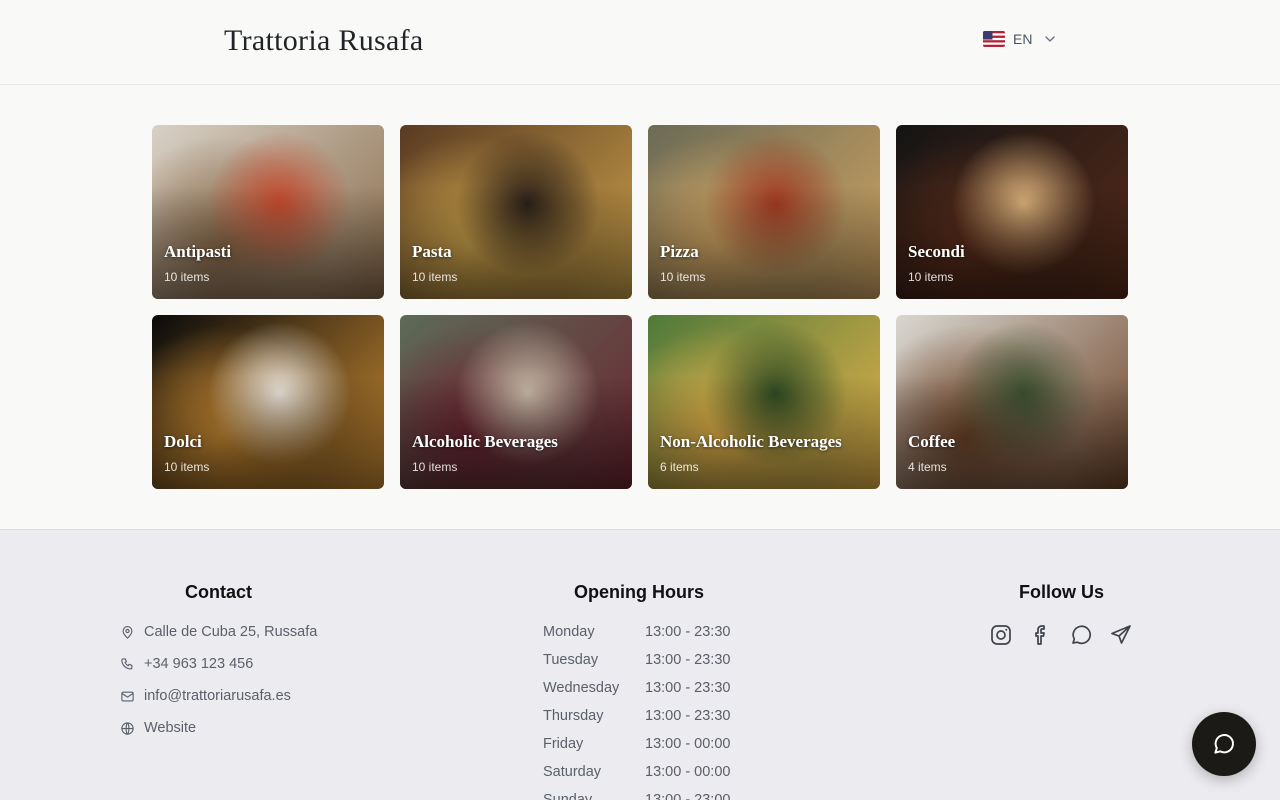  Describe the element at coordinates (640, 42) in the screenshot. I see `site-header: Trattoria Rusafa EN` at that location.